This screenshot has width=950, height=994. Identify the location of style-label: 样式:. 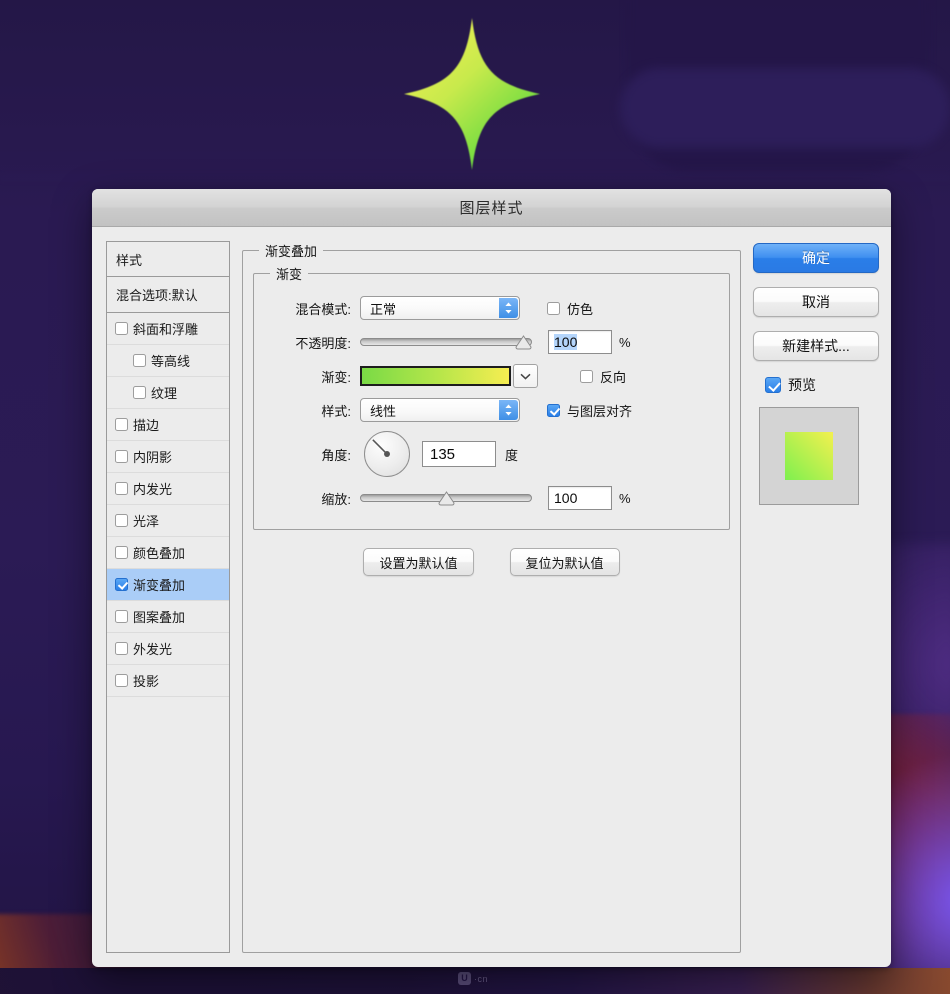
(336, 411).